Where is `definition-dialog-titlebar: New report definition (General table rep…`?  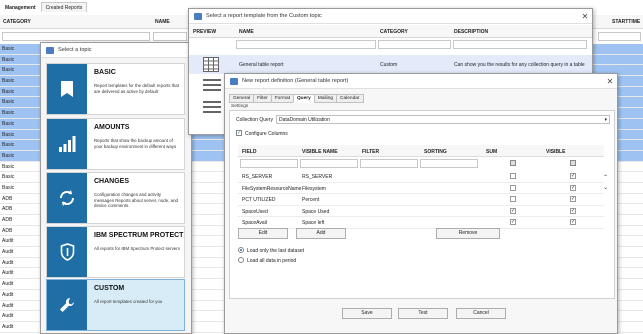
definition-dialog-titlebar: New report definition (General table rep… is located at coordinates (421, 81).